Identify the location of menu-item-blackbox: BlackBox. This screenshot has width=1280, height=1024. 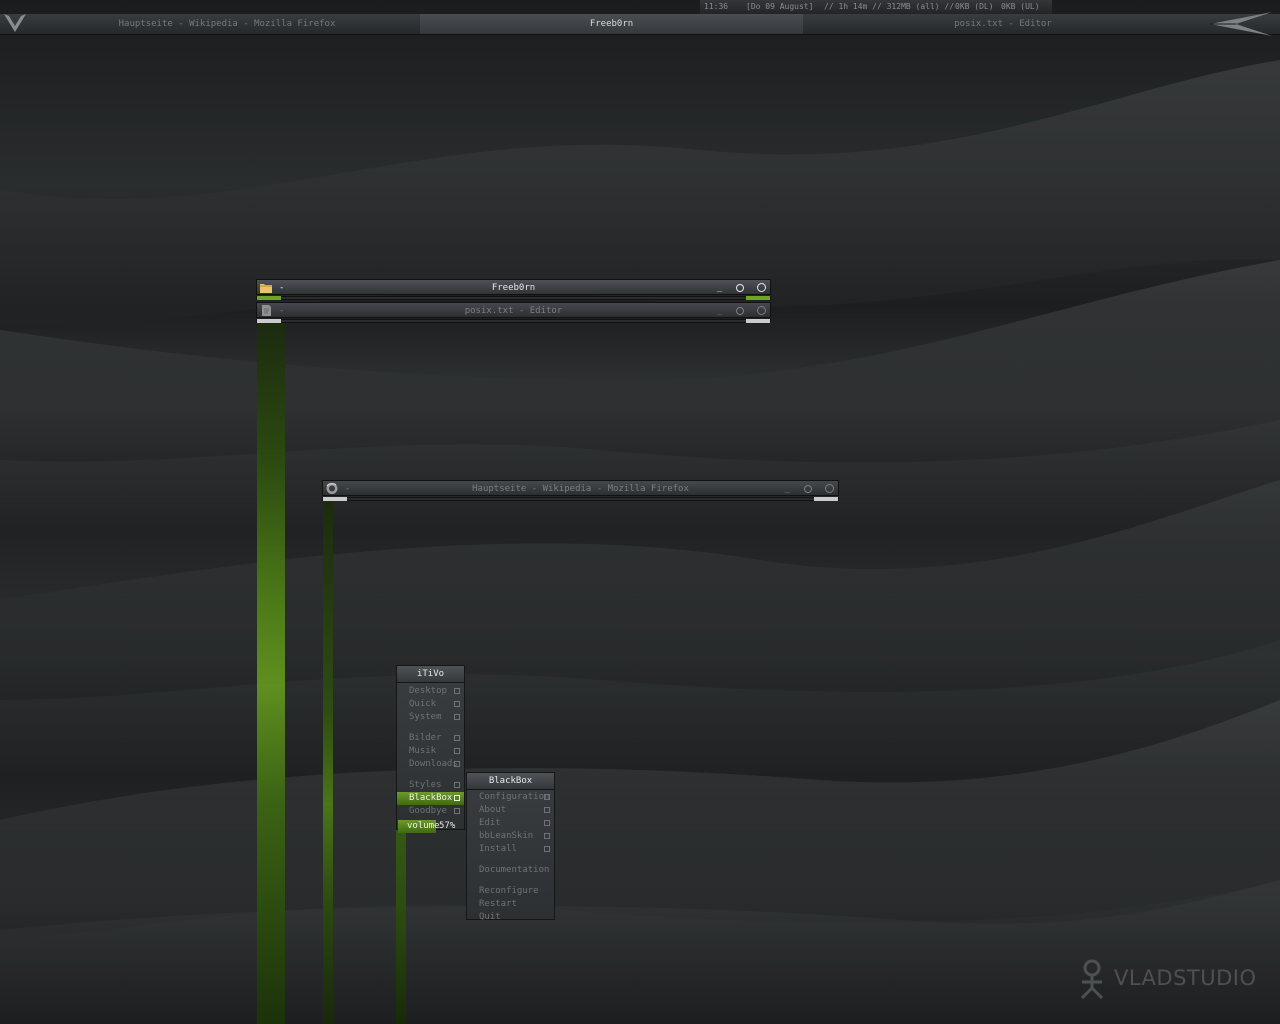
(430, 798).